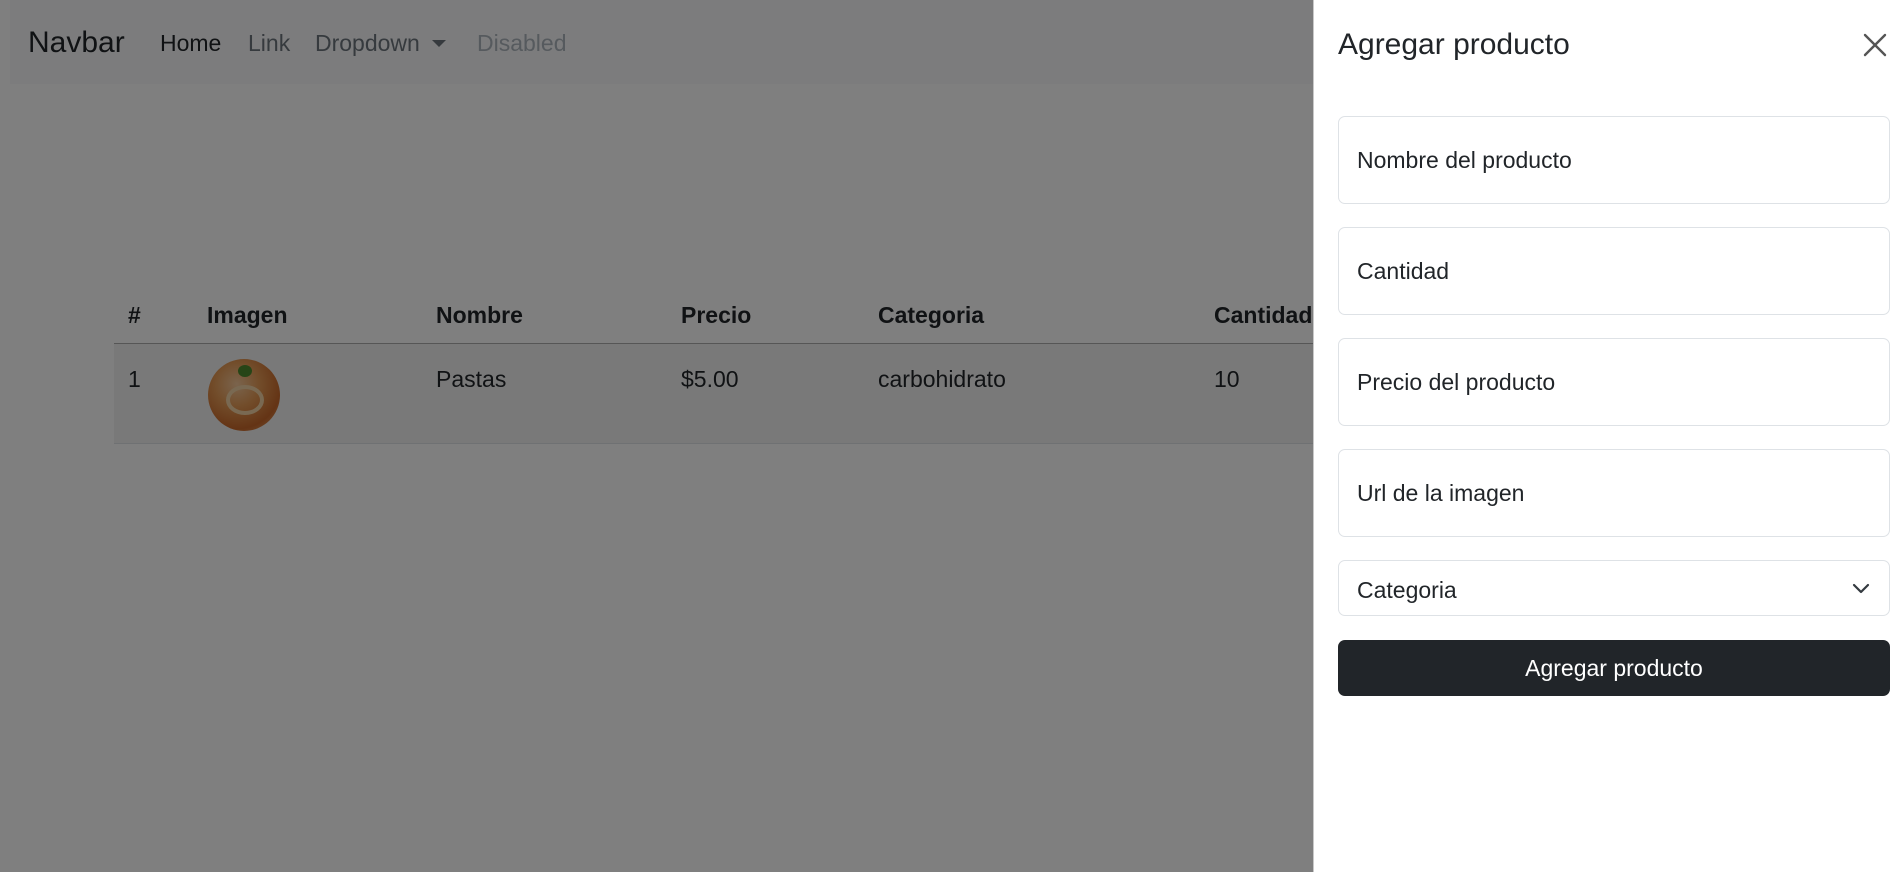 The image size is (1894, 872). Describe the element at coordinates (1454, 44) in the screenshot. I see `panel-title: Agregar producto` at that location.